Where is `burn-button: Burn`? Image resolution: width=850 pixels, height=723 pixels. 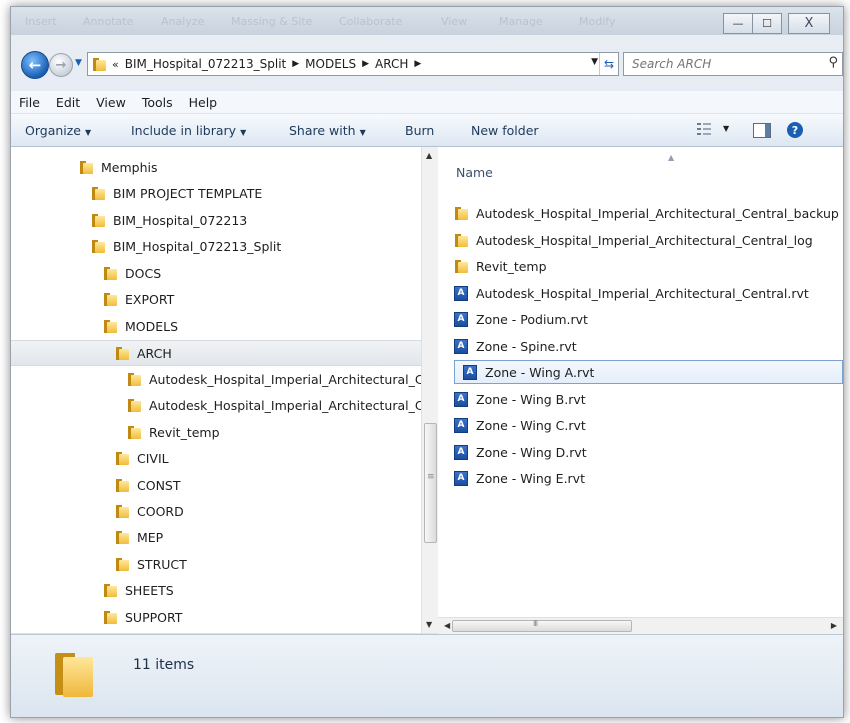
burn-button: Burn is located at coordinates (419, 130).